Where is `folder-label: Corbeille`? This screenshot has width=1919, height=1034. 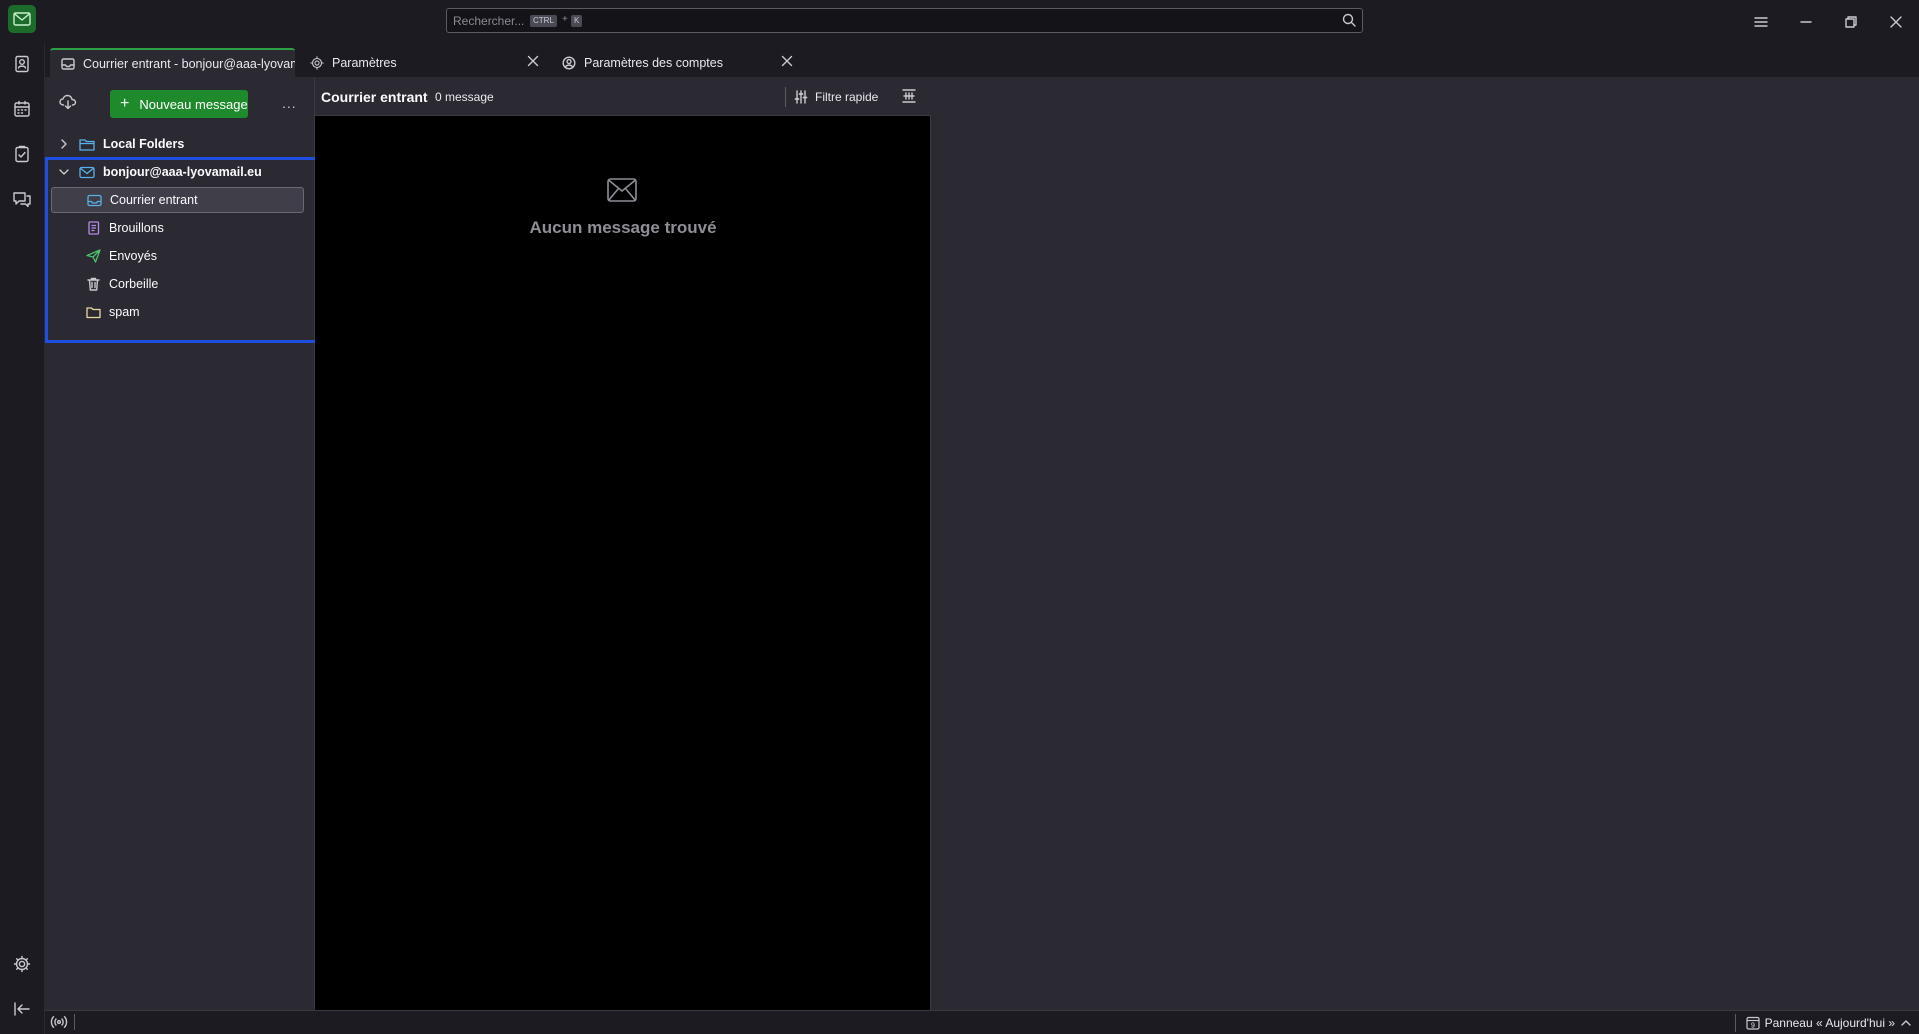 folder-label: Corbeille is located at coordinates (134, 284).